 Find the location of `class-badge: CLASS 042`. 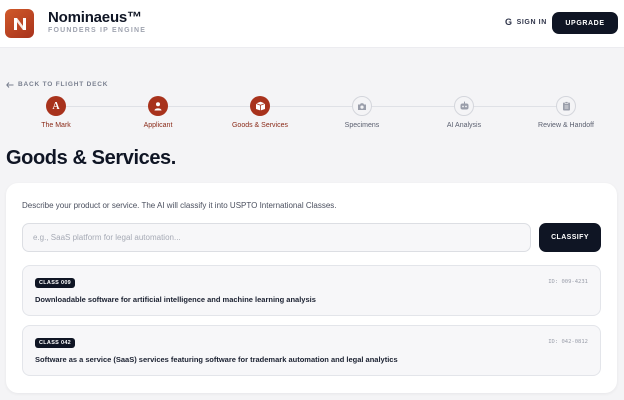

class-badge: CLASS 042 is located at coordinates (55, 343).